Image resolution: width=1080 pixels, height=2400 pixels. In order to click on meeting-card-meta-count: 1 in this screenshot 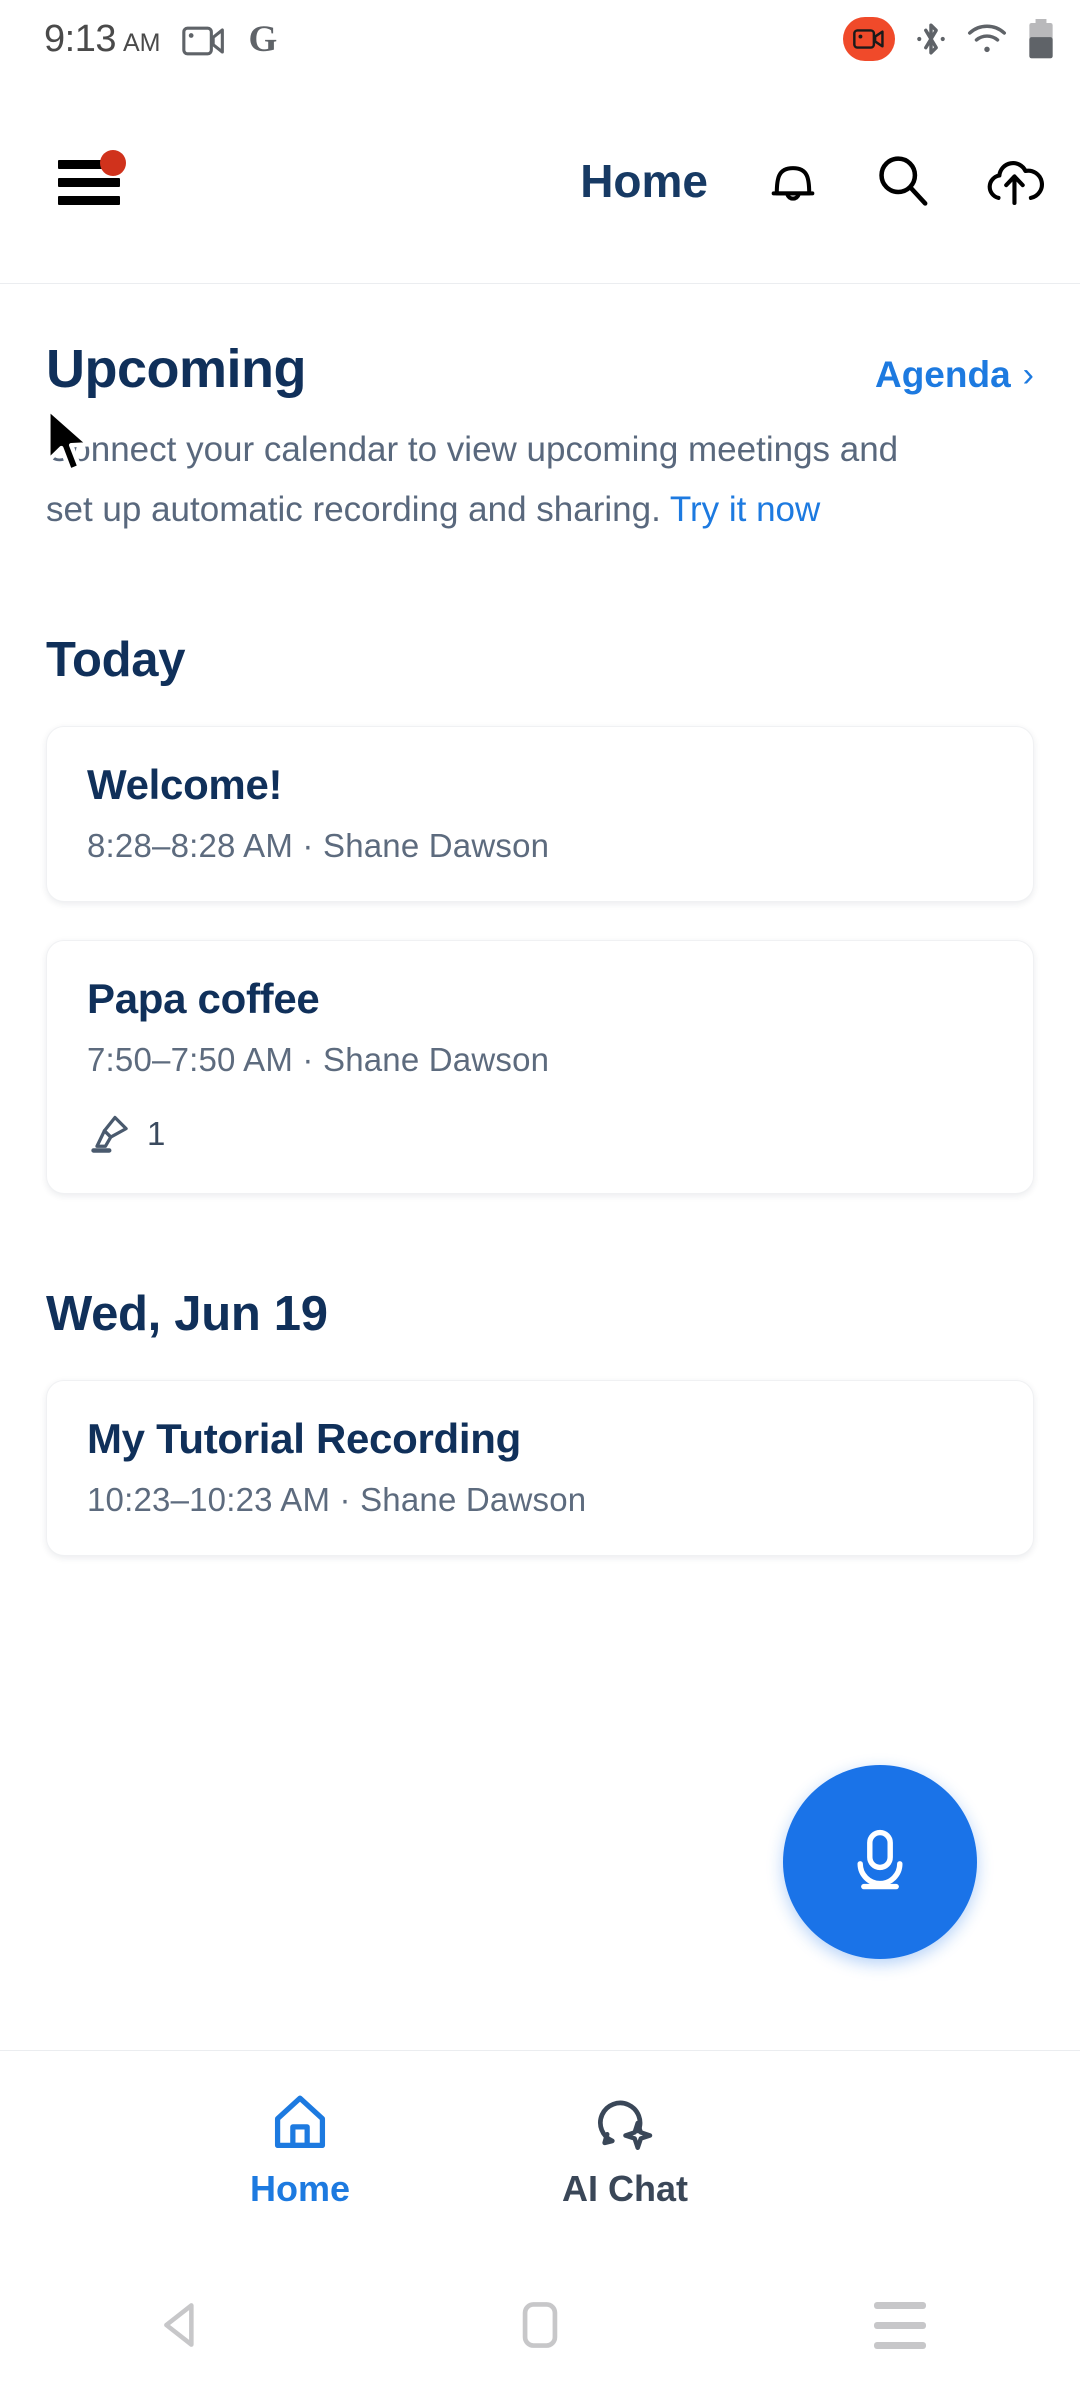, I will do `click(156, 1133)`.